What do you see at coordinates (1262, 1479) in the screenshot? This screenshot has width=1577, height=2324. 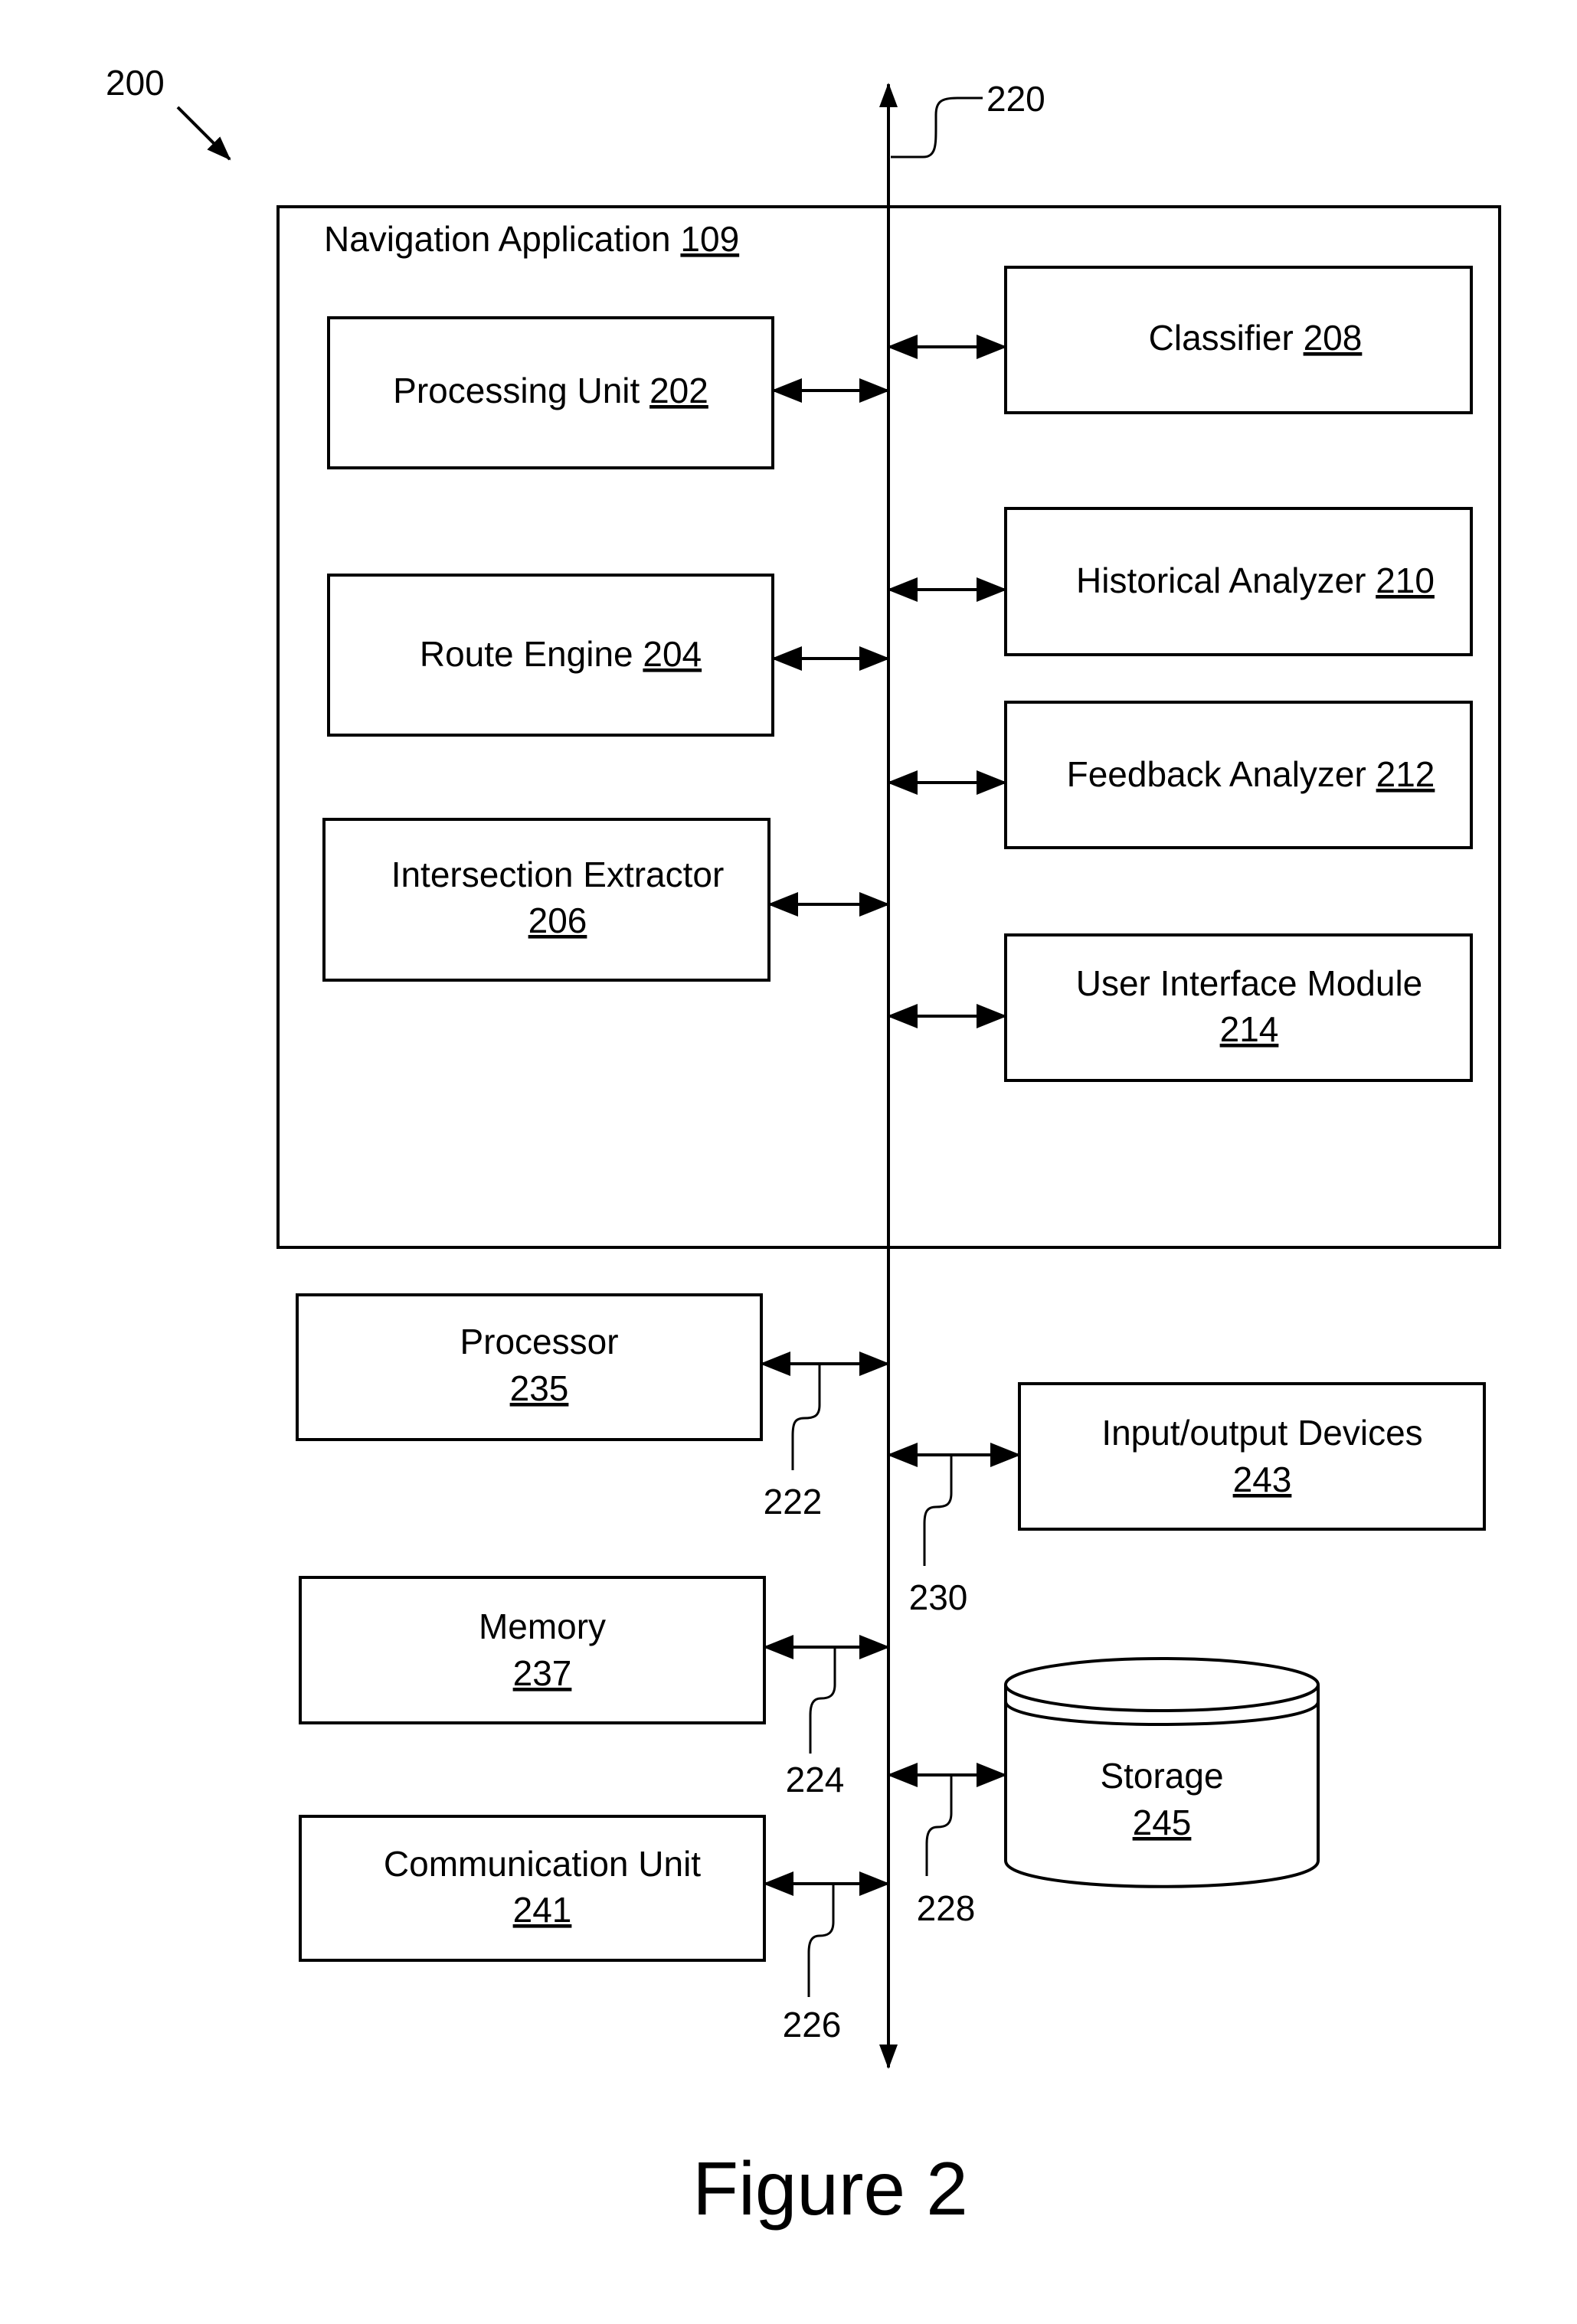 I see `svg-text: 243` at bounding box center [1262, 1479].